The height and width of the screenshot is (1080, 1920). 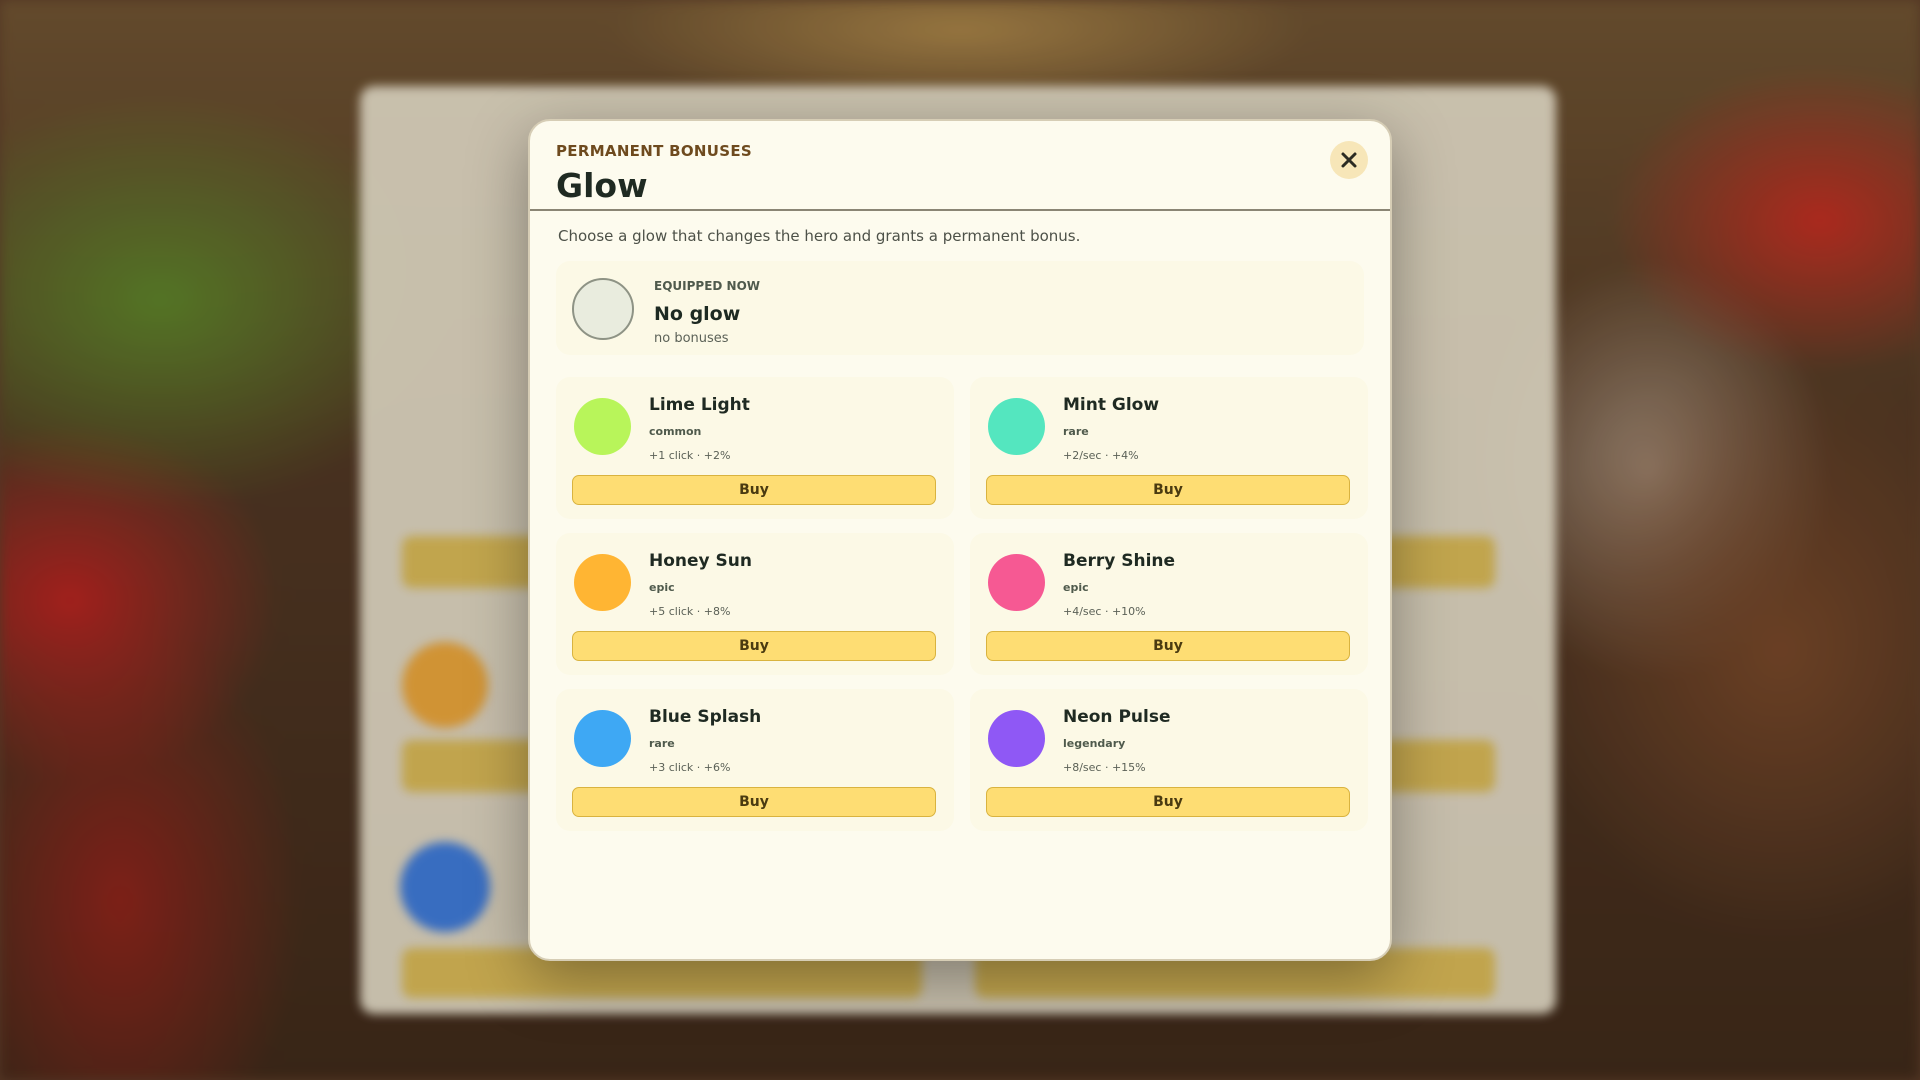 I want to click on glow-stats: +5 click · +8%, so click(x=690, y=611).